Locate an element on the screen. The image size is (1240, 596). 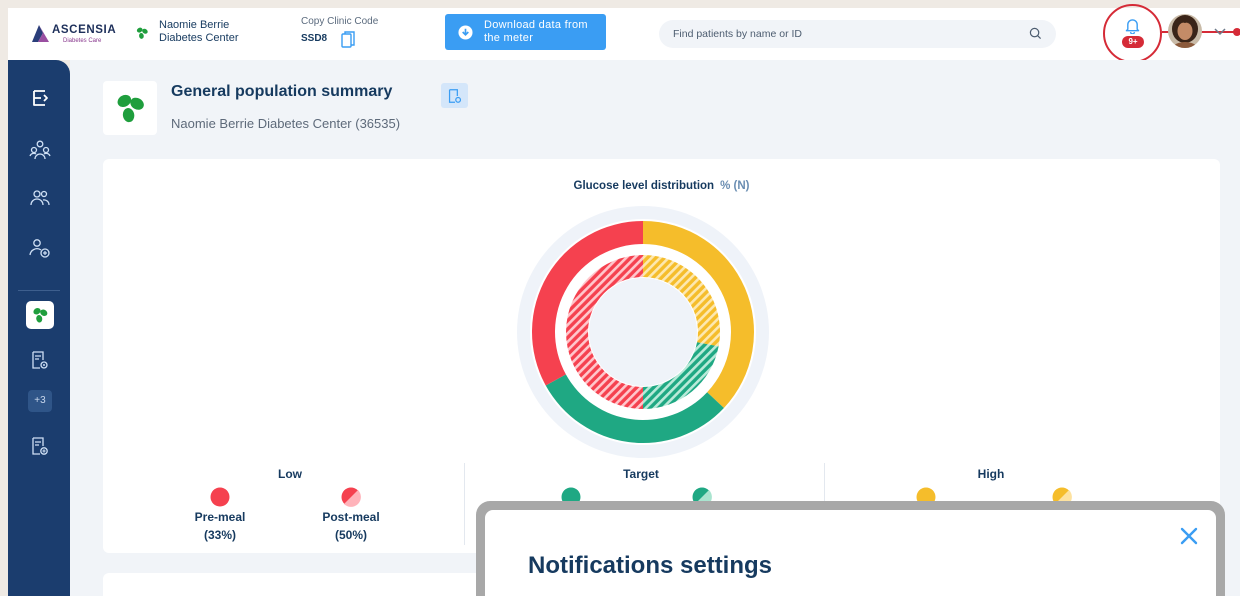
avatar is located at coordinates (1185, 31).